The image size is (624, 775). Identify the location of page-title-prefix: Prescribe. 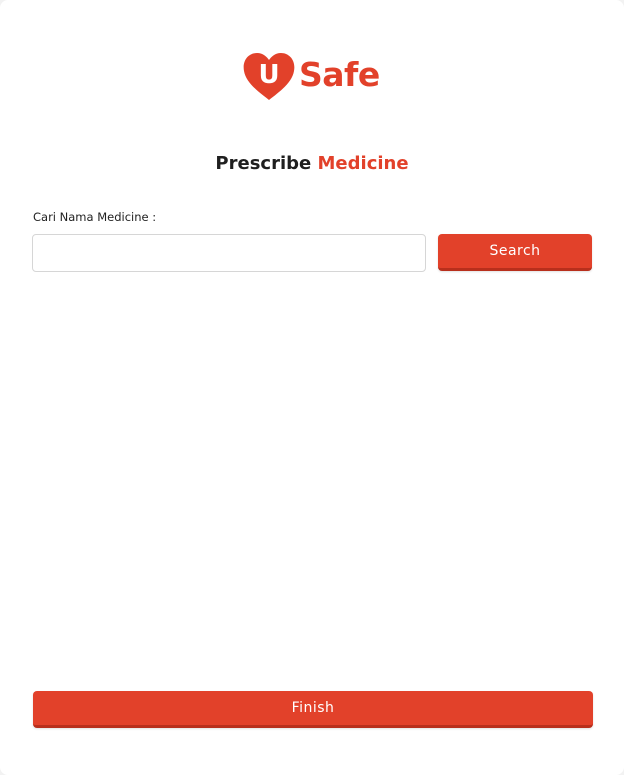
(263, 163).